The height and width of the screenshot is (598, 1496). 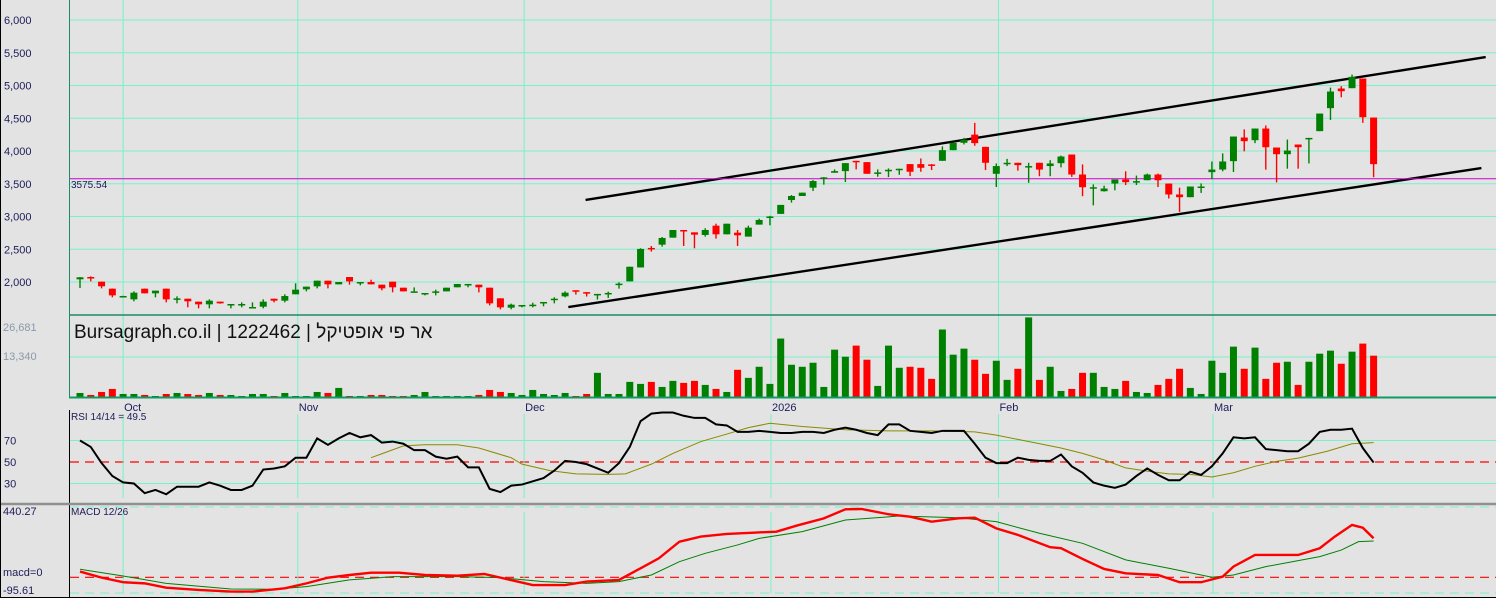 I want to click on price-tick-label: 3,000, so click(x=18, y=218).